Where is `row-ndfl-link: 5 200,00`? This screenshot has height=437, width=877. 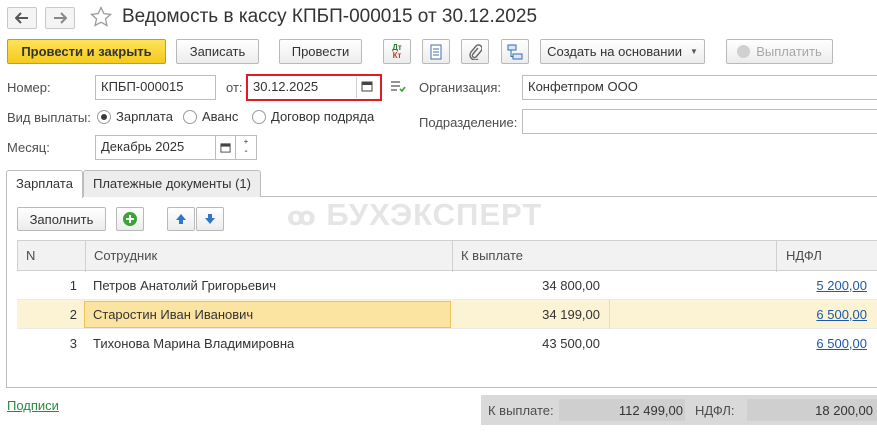 row-ndfl-link: 5 200,00 is located at coordinates (822, 285).